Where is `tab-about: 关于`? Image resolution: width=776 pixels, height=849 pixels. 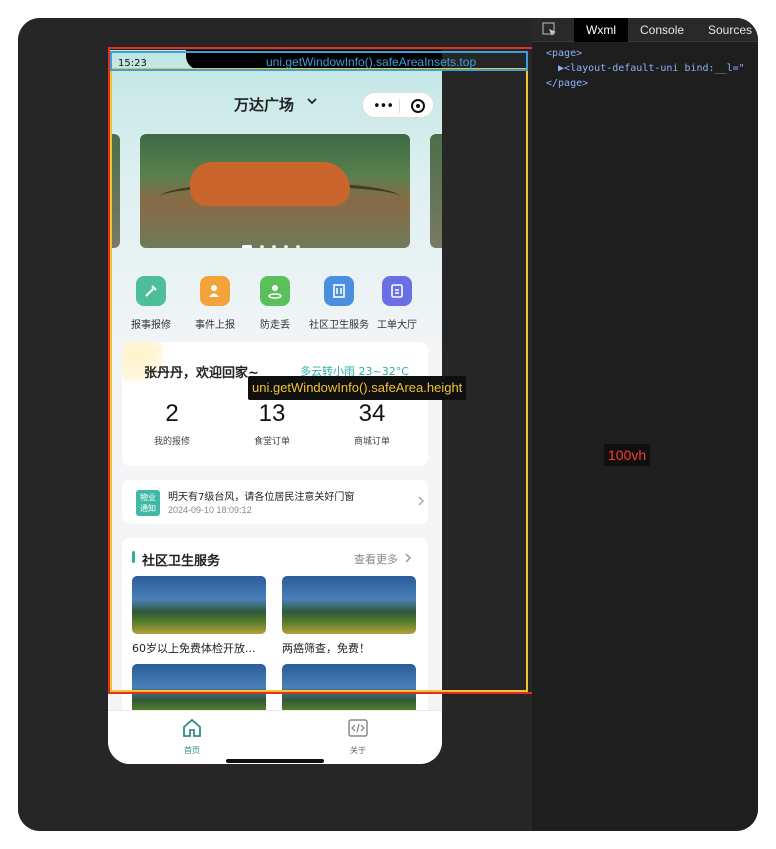 tab-about: 关于 is located at coordinates (358, 736).